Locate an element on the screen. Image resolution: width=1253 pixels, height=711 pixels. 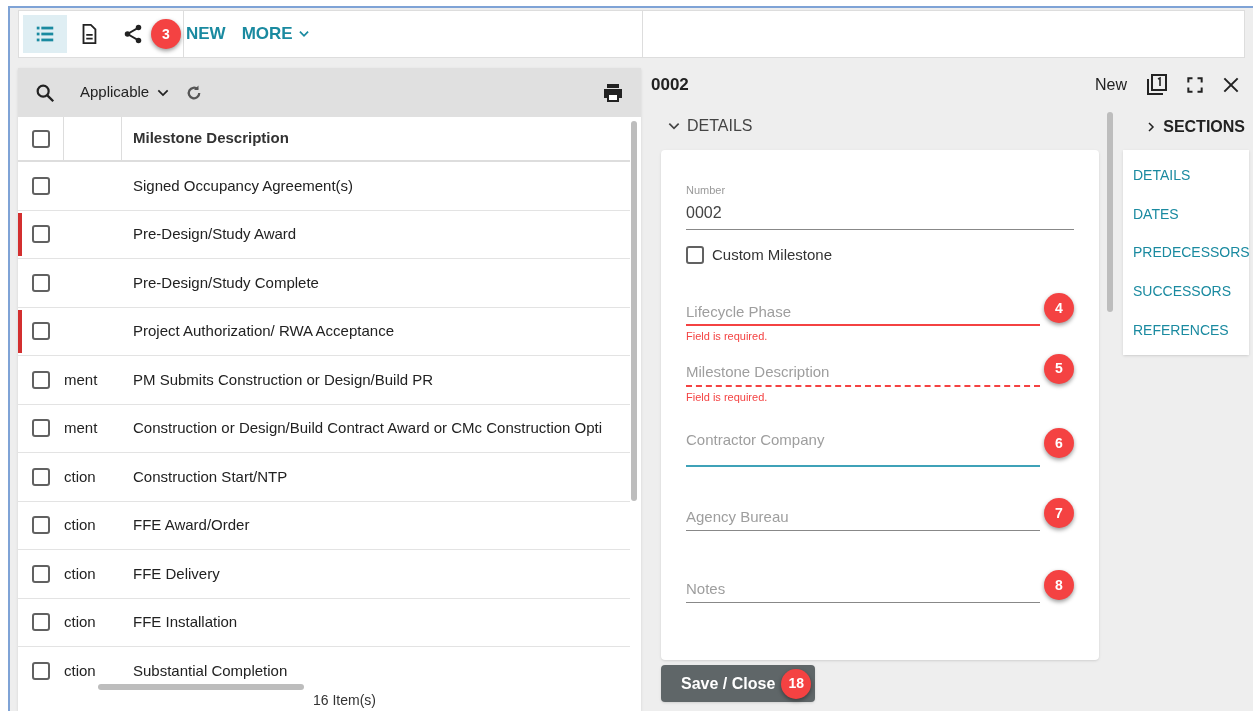
table-cell-text: FFE Award/Order is located at coordinates (191, 525).